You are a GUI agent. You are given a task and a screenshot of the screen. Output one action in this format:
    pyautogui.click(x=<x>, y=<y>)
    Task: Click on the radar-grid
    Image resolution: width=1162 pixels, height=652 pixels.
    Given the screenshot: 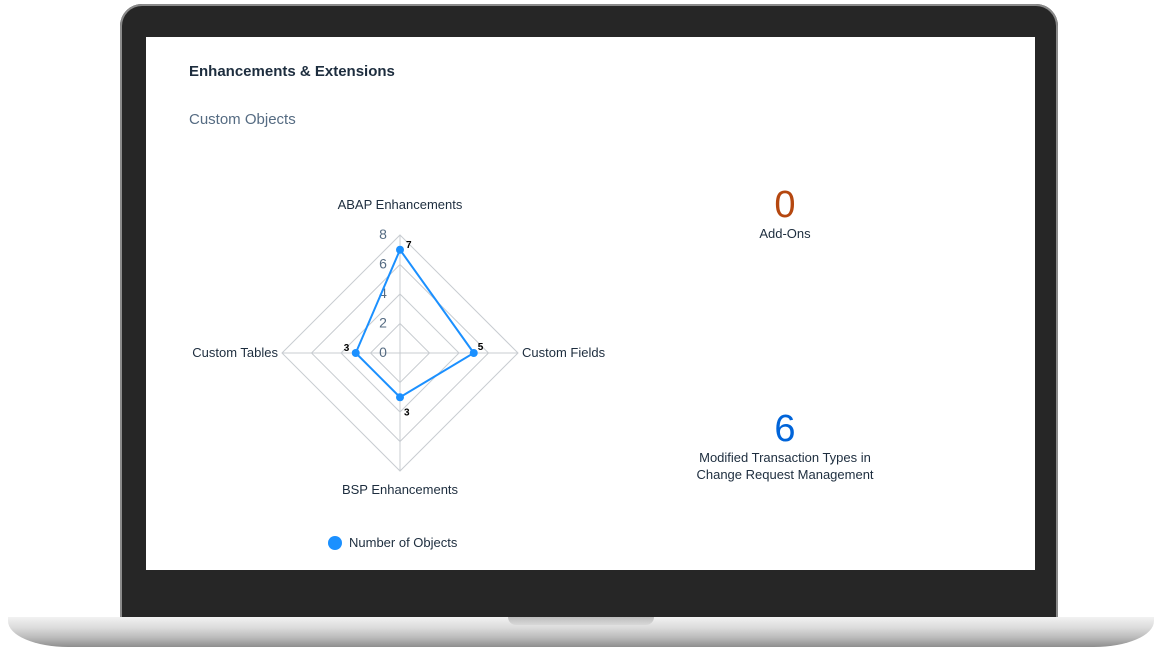 What is the action you would take?
    pyautogui.click(x=400, y=353)
    